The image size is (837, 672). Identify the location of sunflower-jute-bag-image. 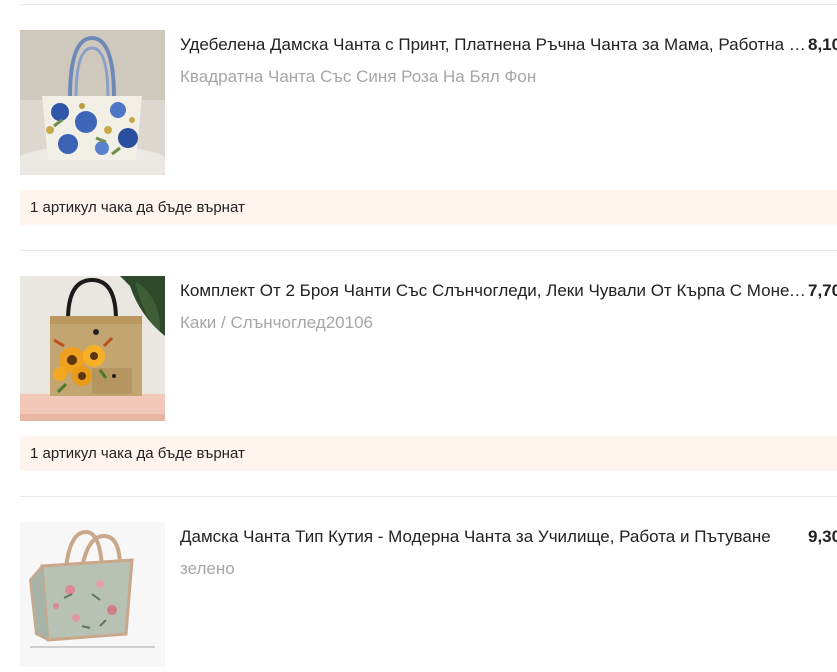
(92, 348).